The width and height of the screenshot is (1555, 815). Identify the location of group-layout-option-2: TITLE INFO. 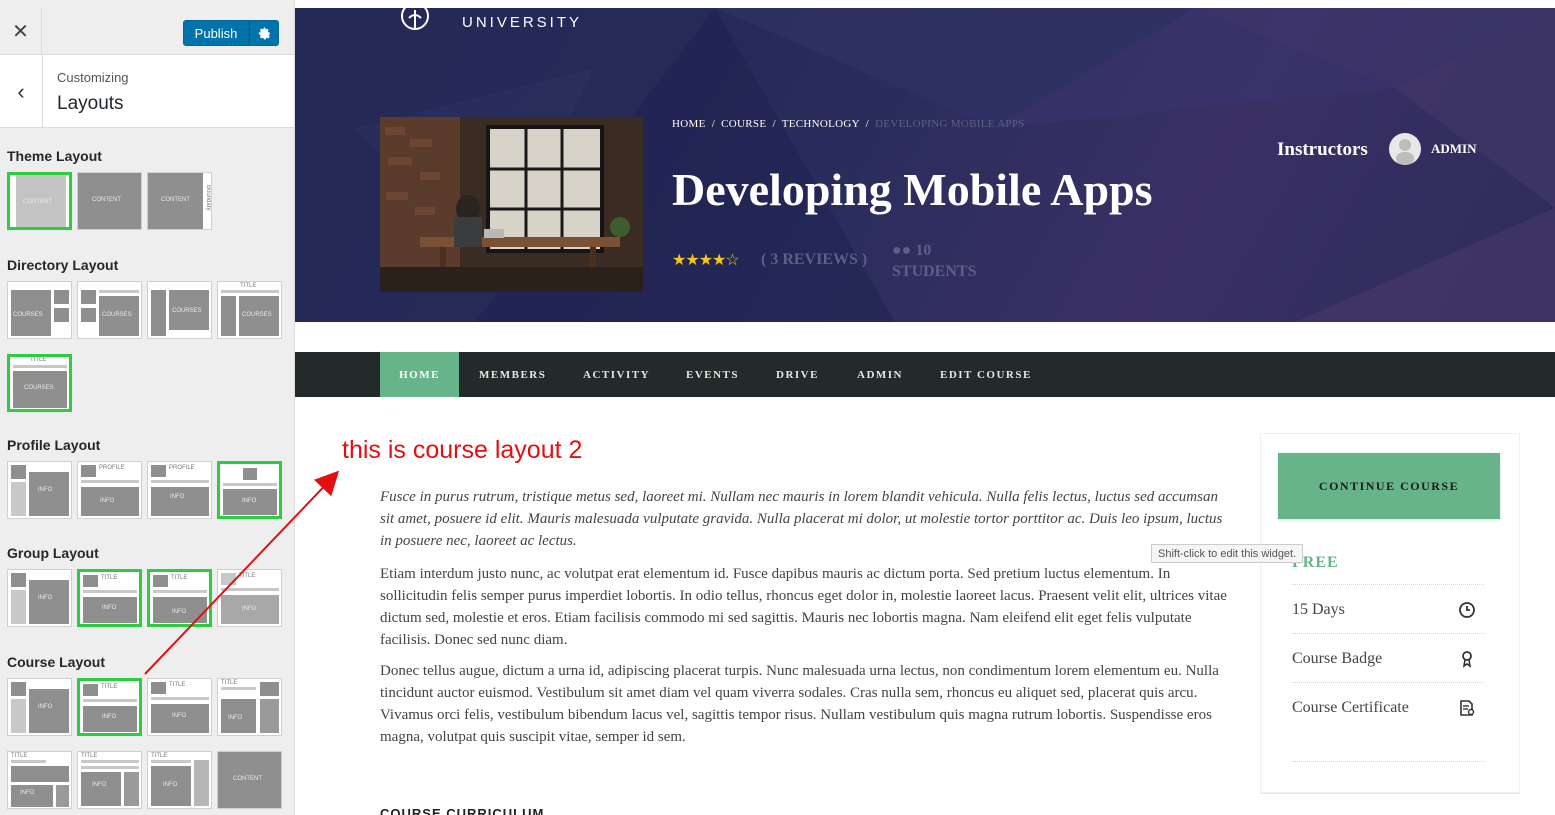
(109, 598).